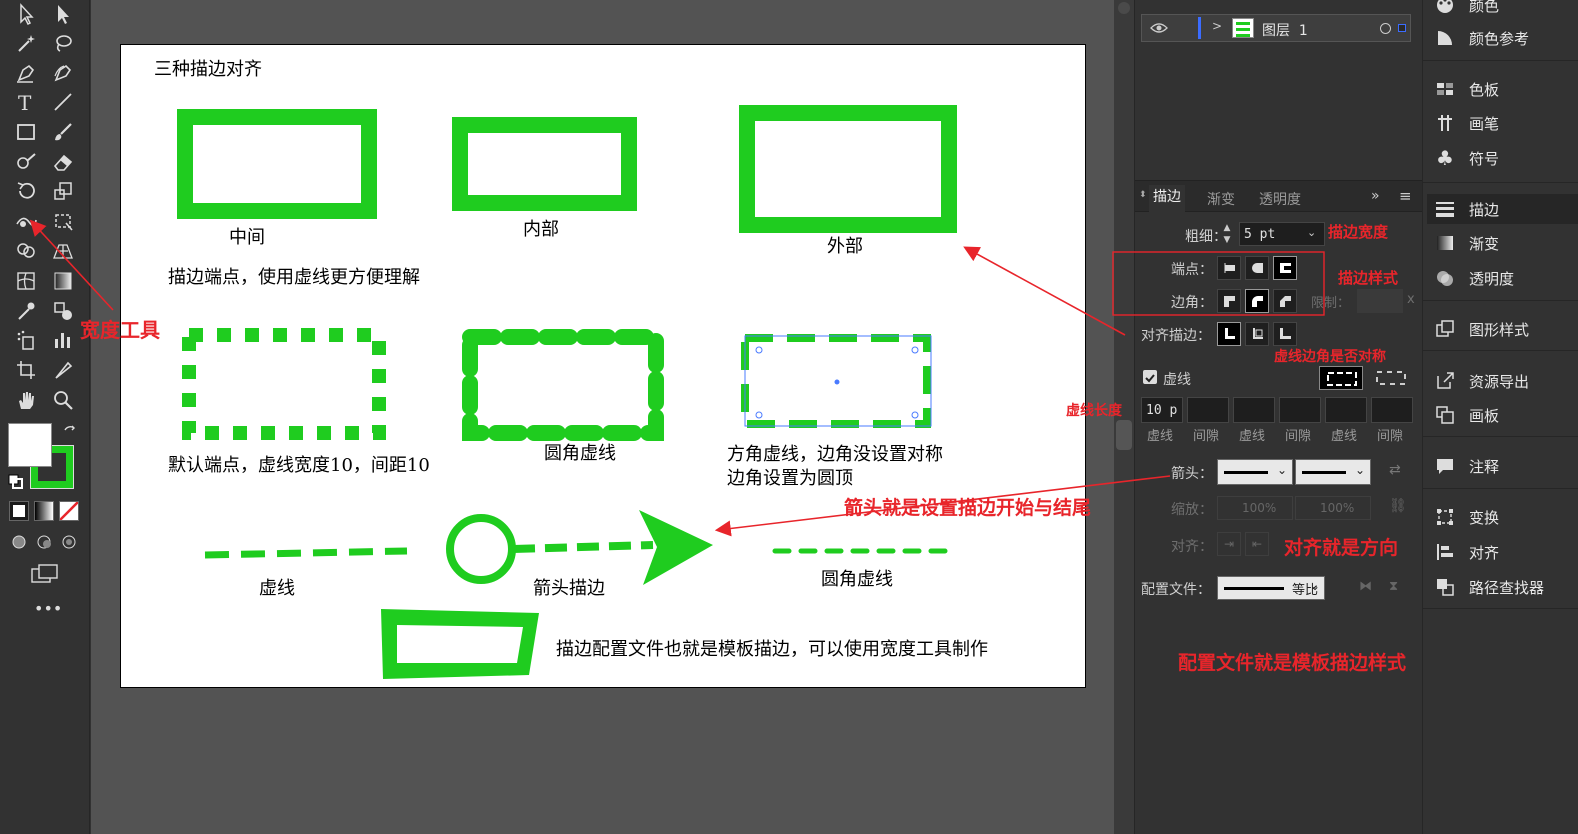 Image resolution: width=1578 pixels, height=834 pixels. What do you see at coordinates (1358, 232) in the screenshot?
I see `annotation-stroke-width: 描边宽度` at bounding box center [1358, 232].